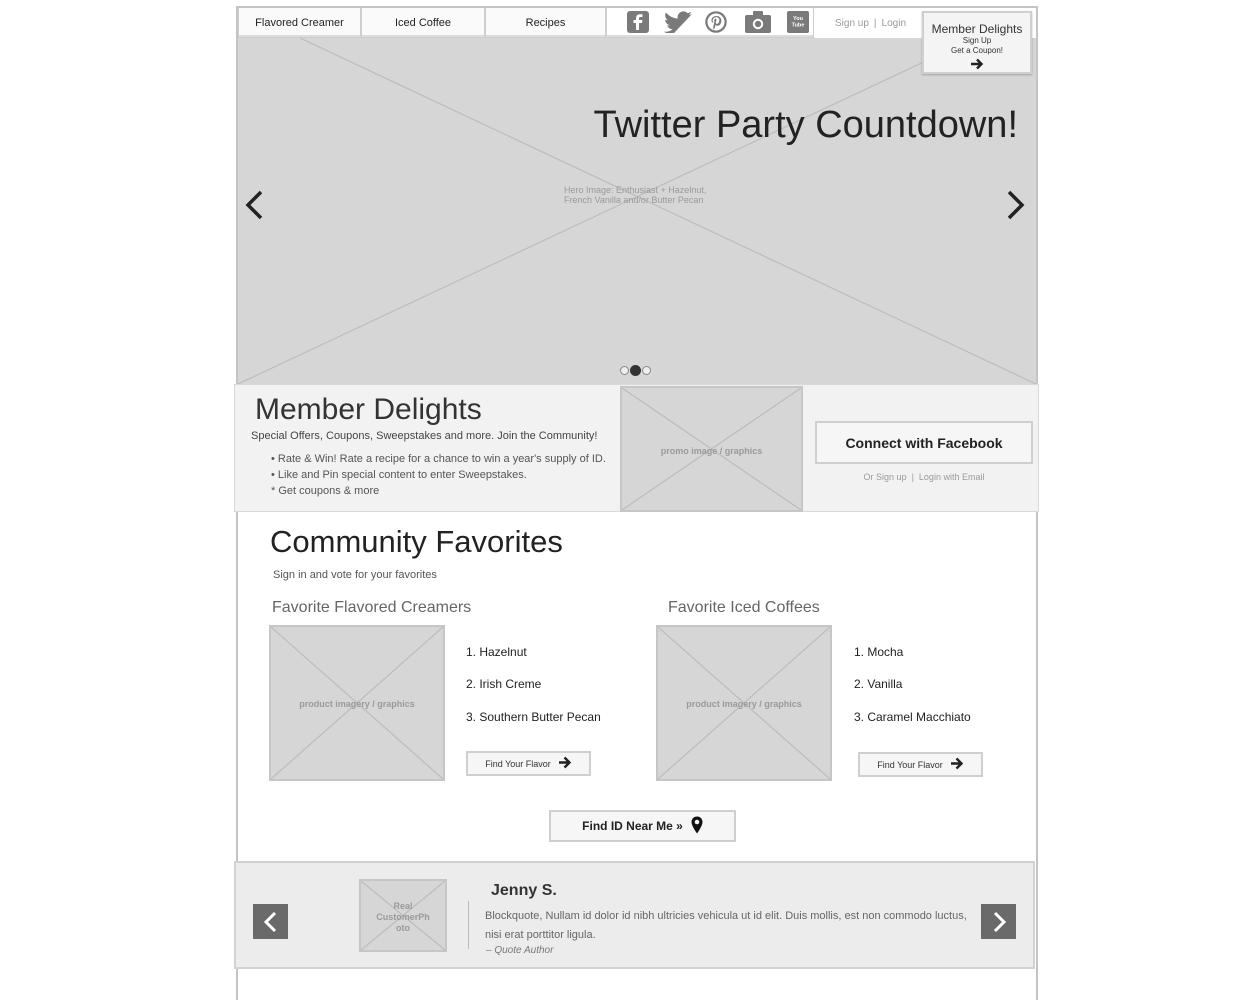  What do you see at coordinates (924, 442) in the screenshot?
I see `connect-facebook-button: Connect with Facebook` at bounding box center [924, 442].